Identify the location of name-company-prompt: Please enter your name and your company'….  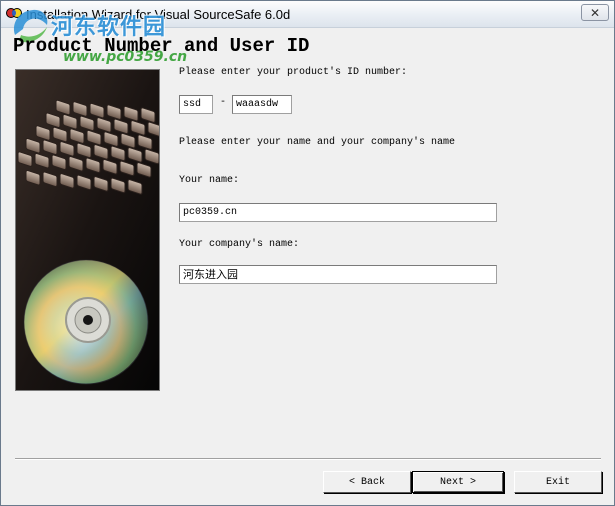
(317, 142).